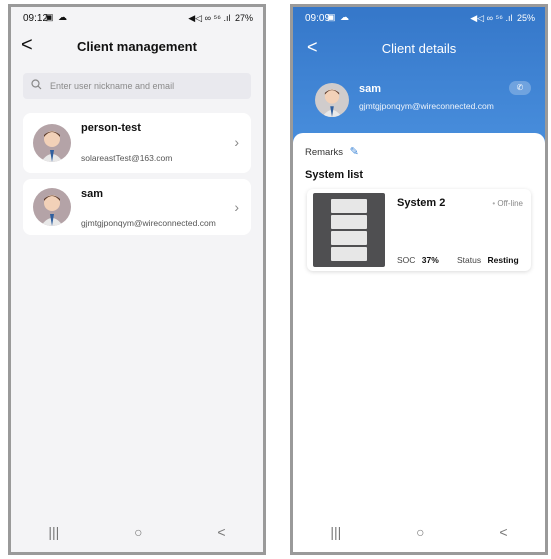 This screenshot has width=551, height=559. I want to click on battery-level: 27%, so click(243, 18).